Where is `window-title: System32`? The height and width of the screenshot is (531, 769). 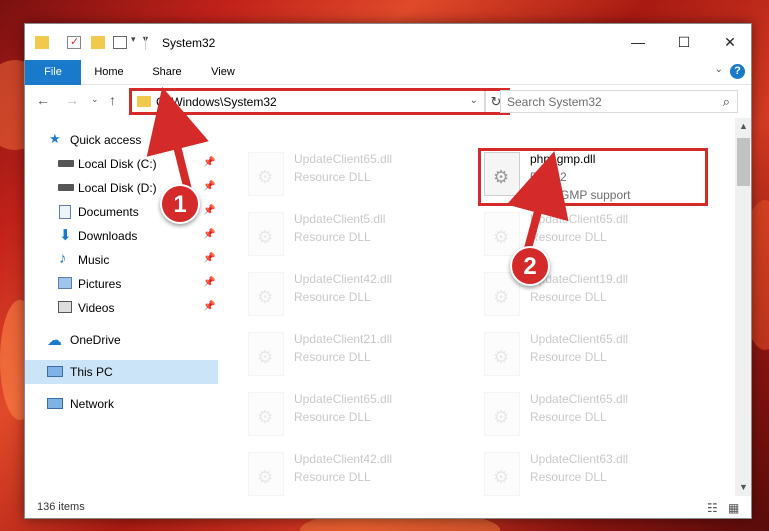
window-title: System32 is located at coordinates (189, 43).